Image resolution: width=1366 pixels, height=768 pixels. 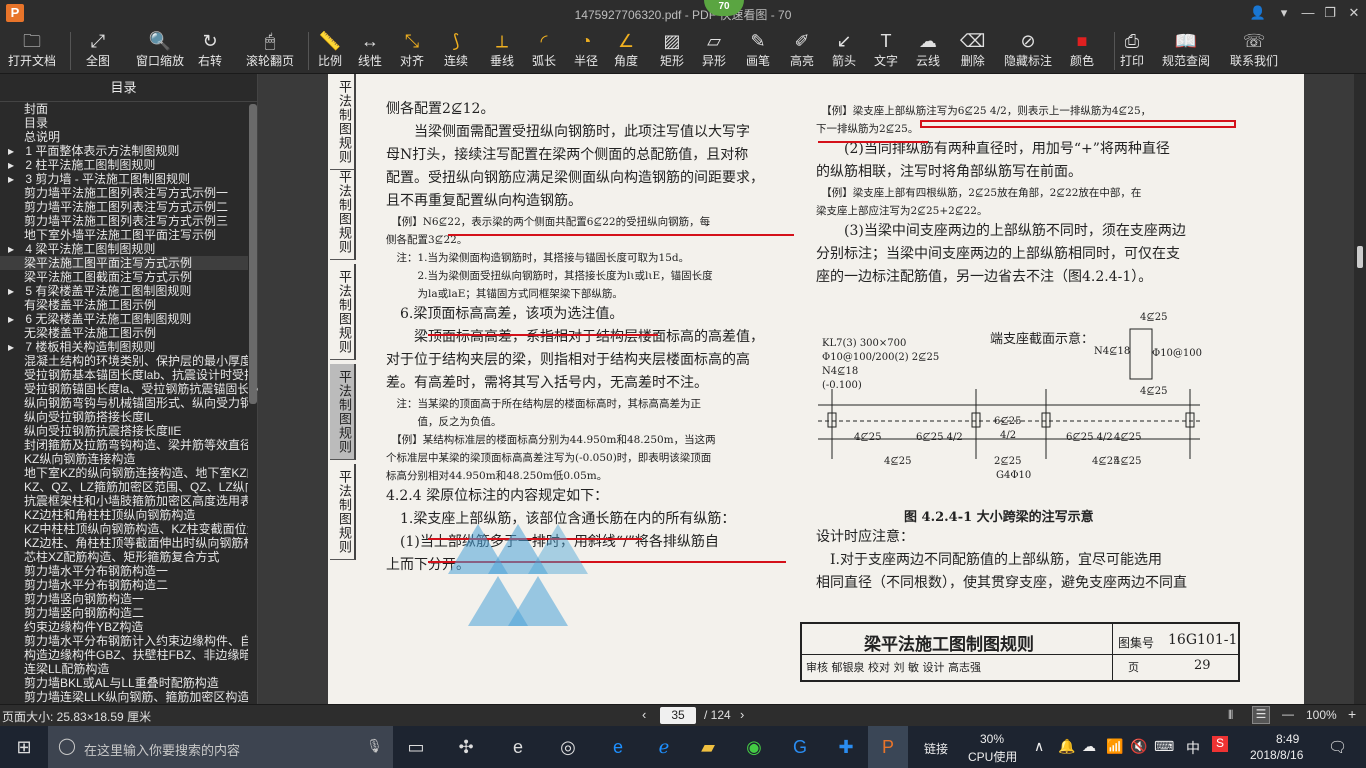 I want to click on toc-item: 地下室外墙平法施工图平面注写示例, so click(x=124, y=235).